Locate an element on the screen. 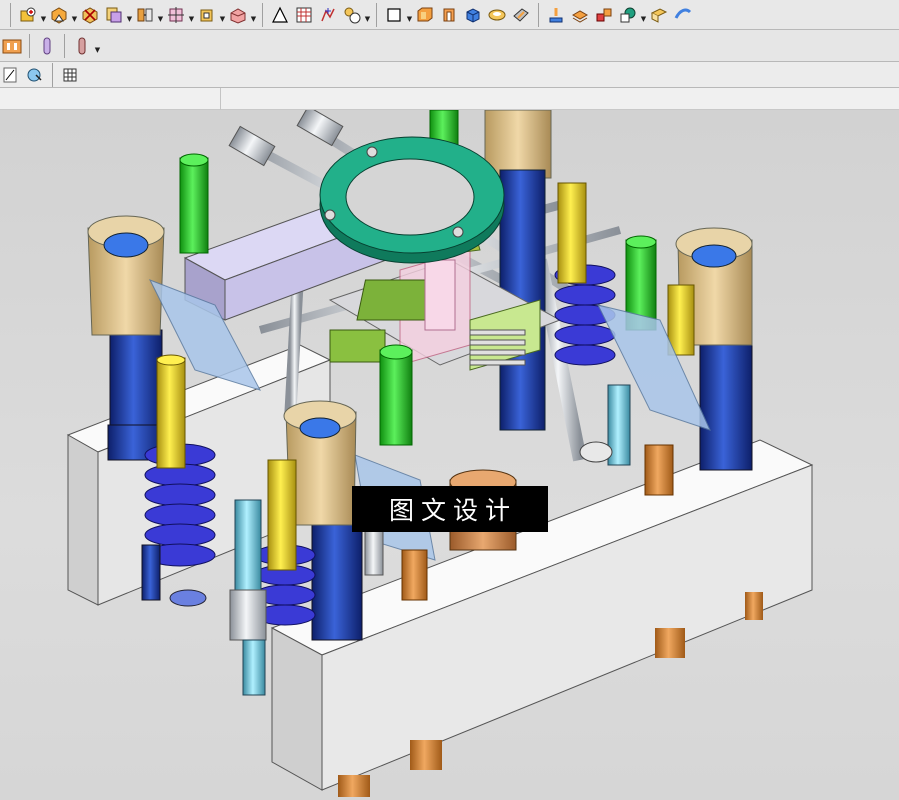  yellow-pin-left is located at coordinates (171, 411).